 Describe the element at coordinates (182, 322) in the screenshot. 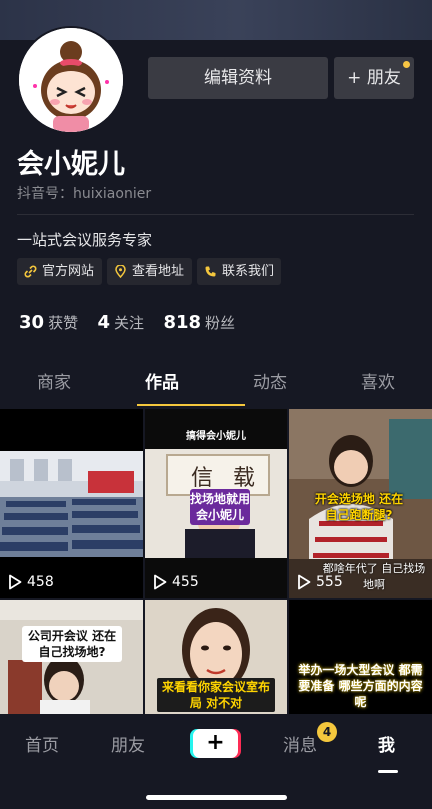

I see `followers-count: 818` at that location.